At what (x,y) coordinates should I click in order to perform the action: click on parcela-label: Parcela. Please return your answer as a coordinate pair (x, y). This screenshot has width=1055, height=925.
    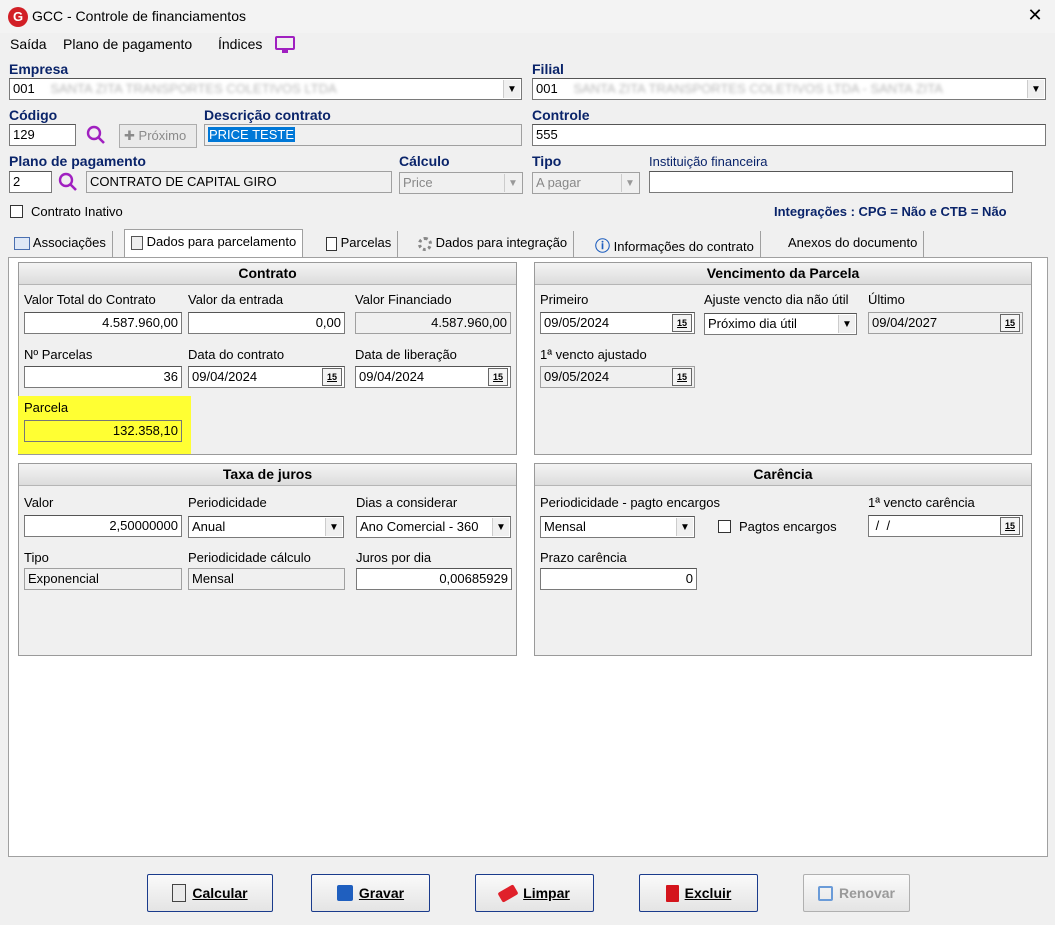
    Looking at the image, I should click on (46, 407).